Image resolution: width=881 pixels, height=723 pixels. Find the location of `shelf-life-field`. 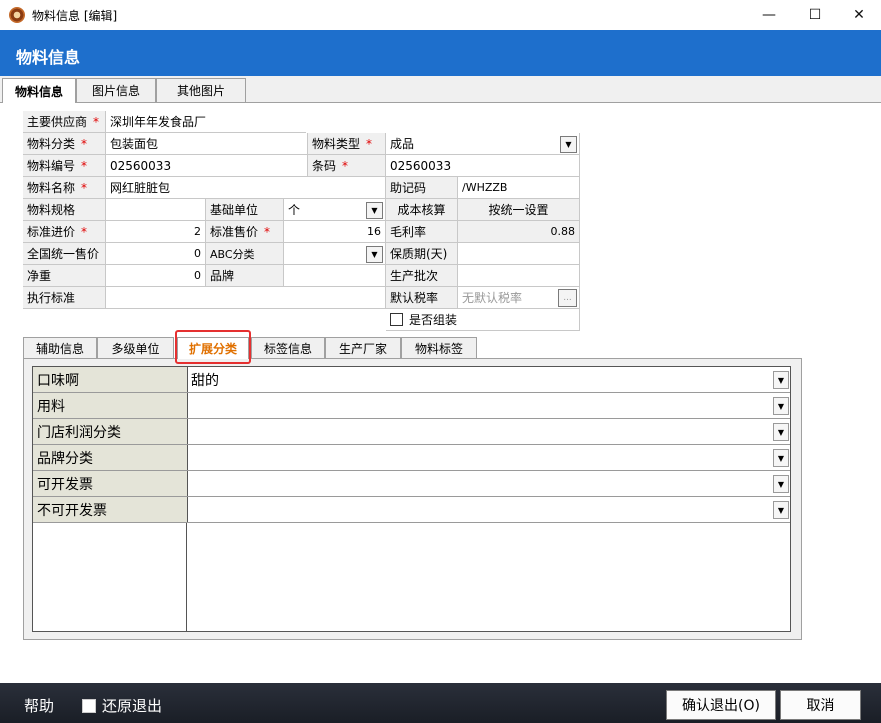

shelf-life-field is located at coordinates (519, 254).